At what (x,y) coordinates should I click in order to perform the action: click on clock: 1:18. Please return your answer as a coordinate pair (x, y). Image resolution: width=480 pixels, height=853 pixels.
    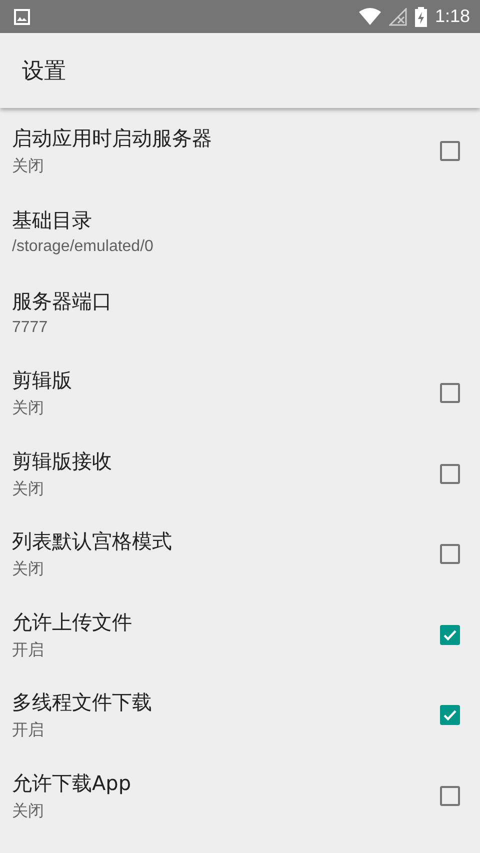
    Looking at the image, I should click on (452, 16).